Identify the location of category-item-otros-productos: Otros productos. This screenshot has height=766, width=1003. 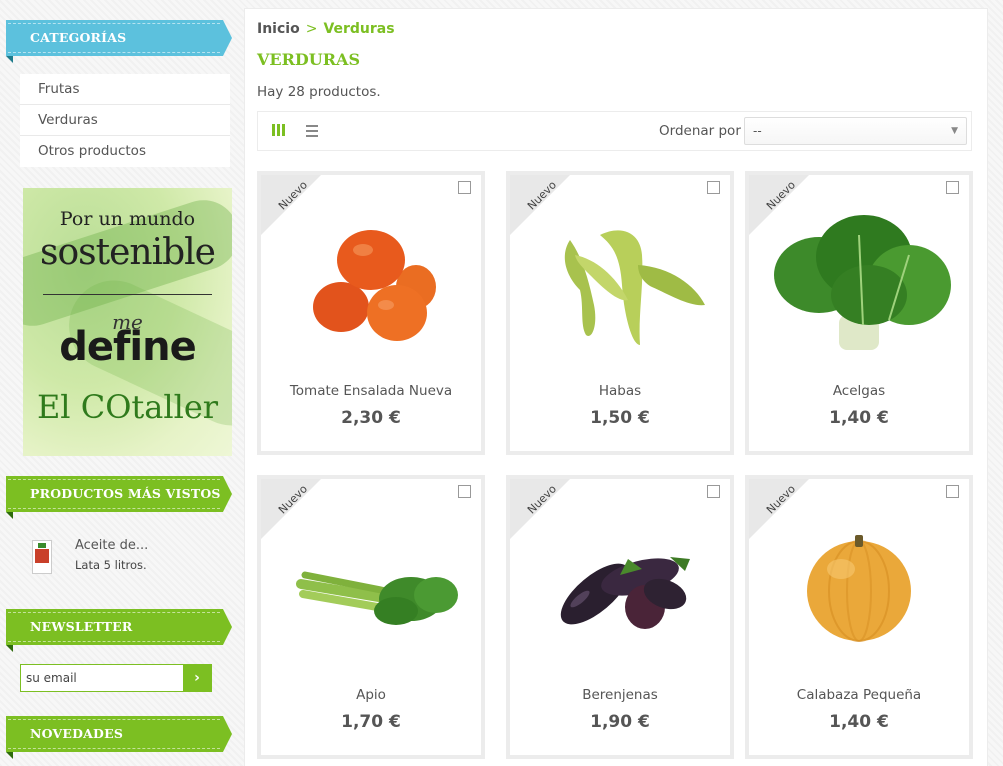
(125, 151).